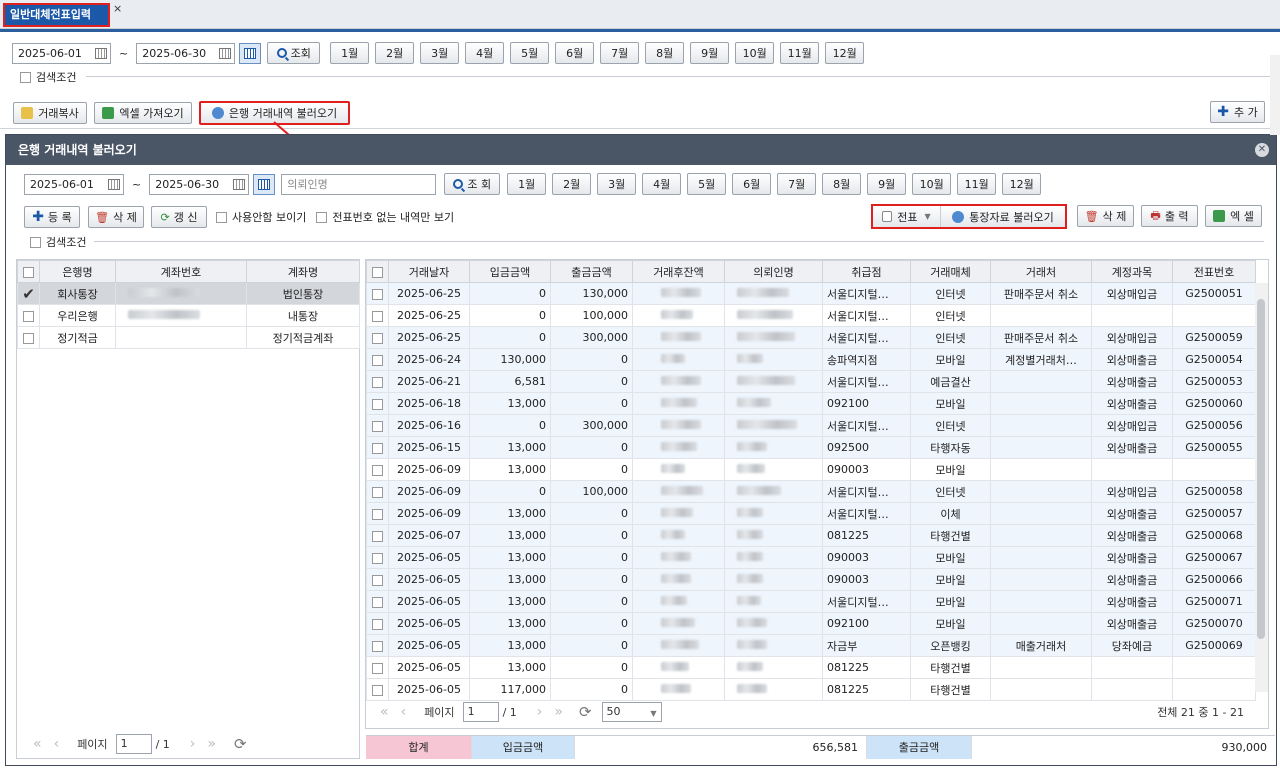  Describe the element at coordinates (811, 689) in the screenshot. I see `transaction-row: 2025-06-05 117,000 0 081225 타행건별` at that location.